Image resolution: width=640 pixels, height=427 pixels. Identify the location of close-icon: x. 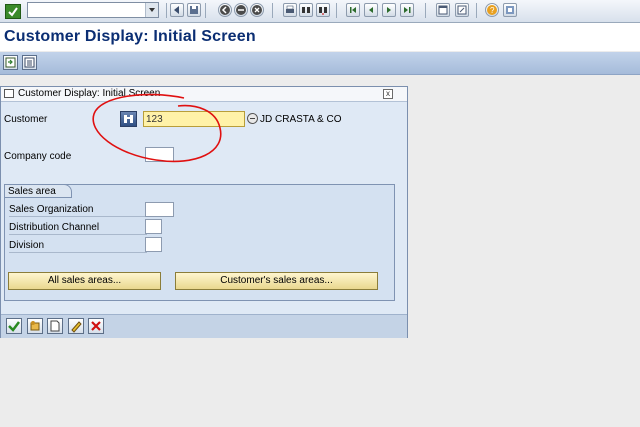
(388, 94).